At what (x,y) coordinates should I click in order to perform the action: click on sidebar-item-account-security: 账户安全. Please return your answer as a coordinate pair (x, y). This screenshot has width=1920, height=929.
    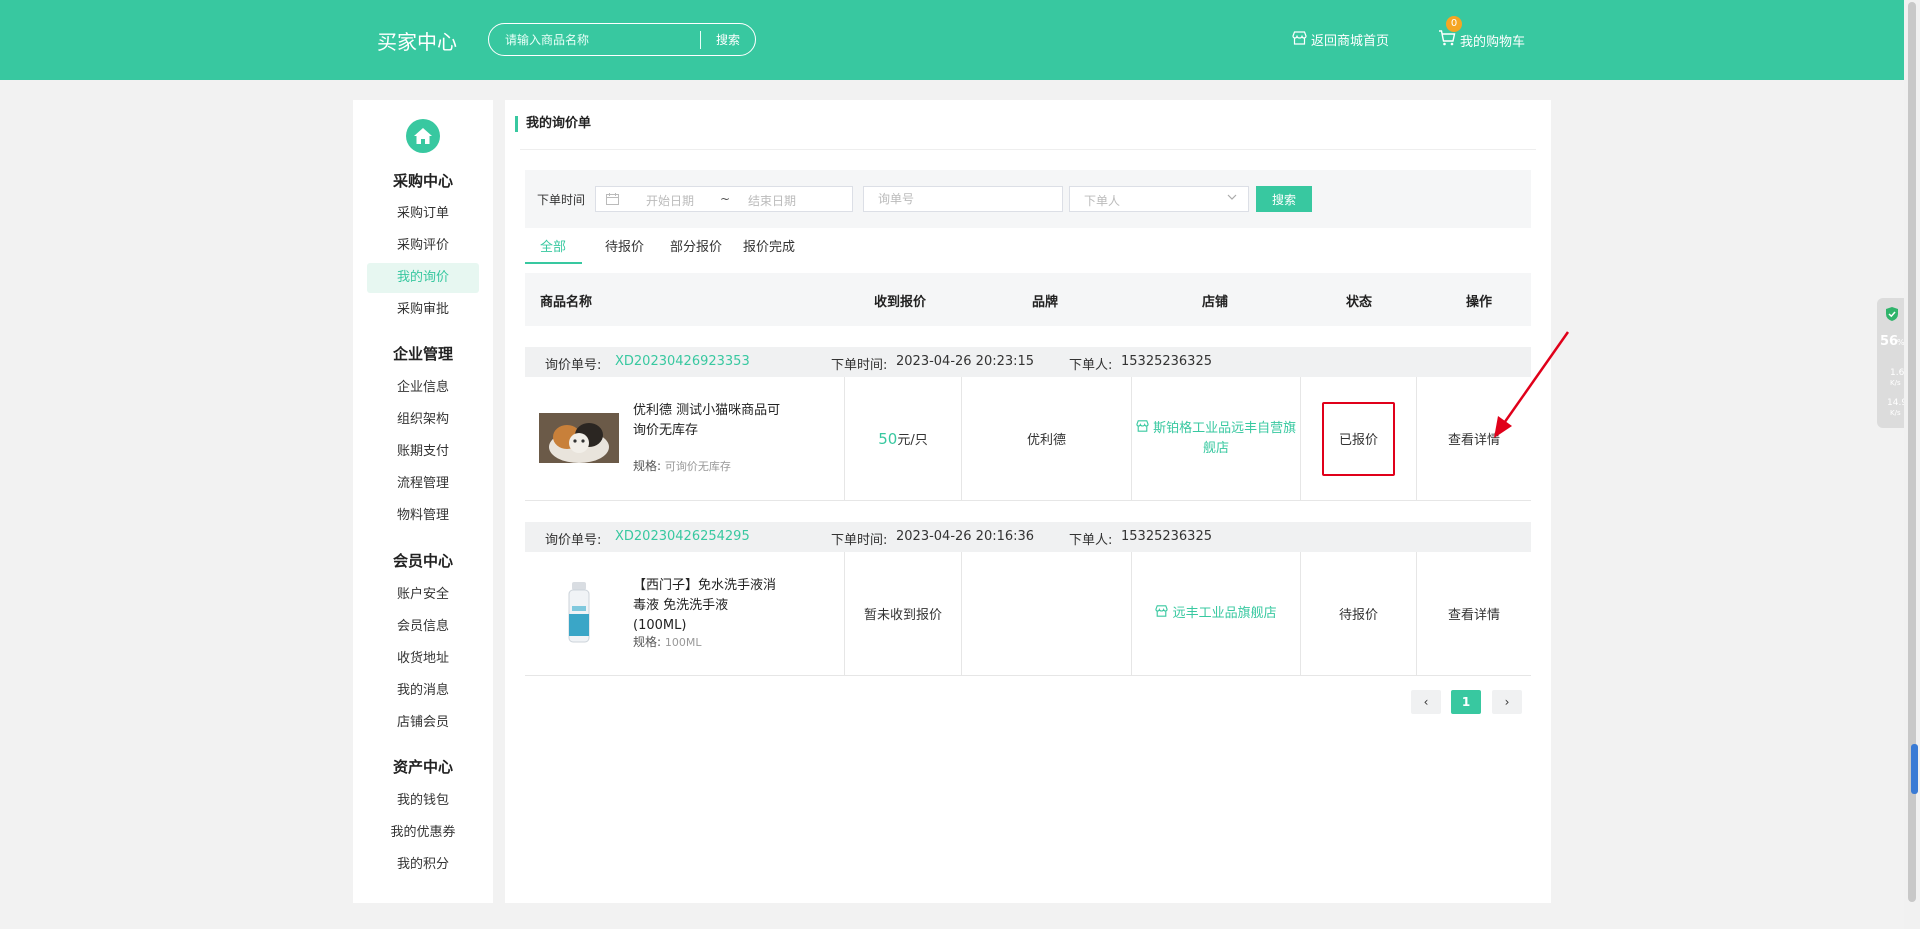
    Looking at the image, I should click on (423, 595).